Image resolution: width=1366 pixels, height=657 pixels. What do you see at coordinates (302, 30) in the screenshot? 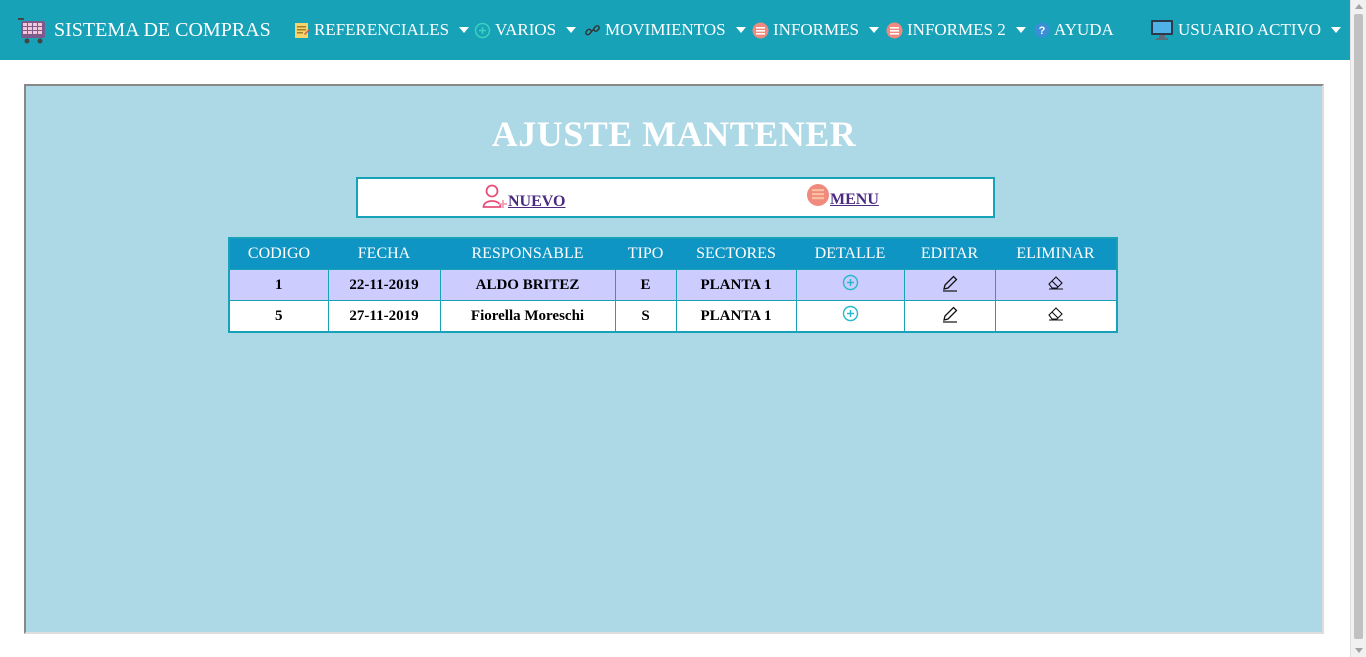
I see `notes-icon` at bounding box center [302, 30].